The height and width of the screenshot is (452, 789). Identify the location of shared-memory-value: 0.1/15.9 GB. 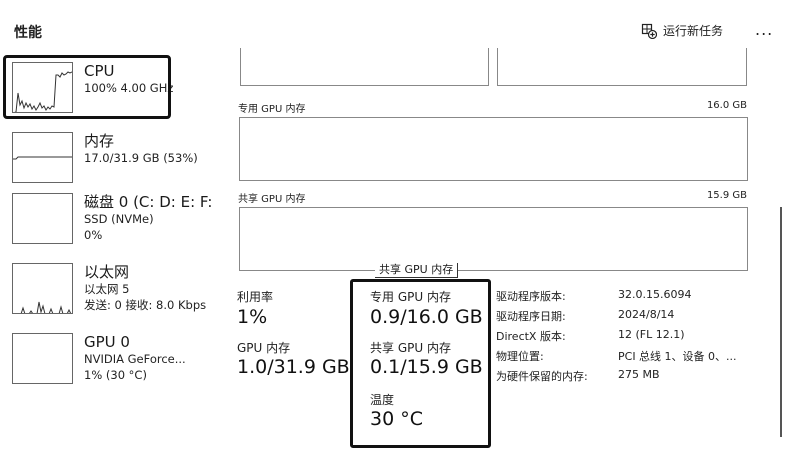
(426, 367).